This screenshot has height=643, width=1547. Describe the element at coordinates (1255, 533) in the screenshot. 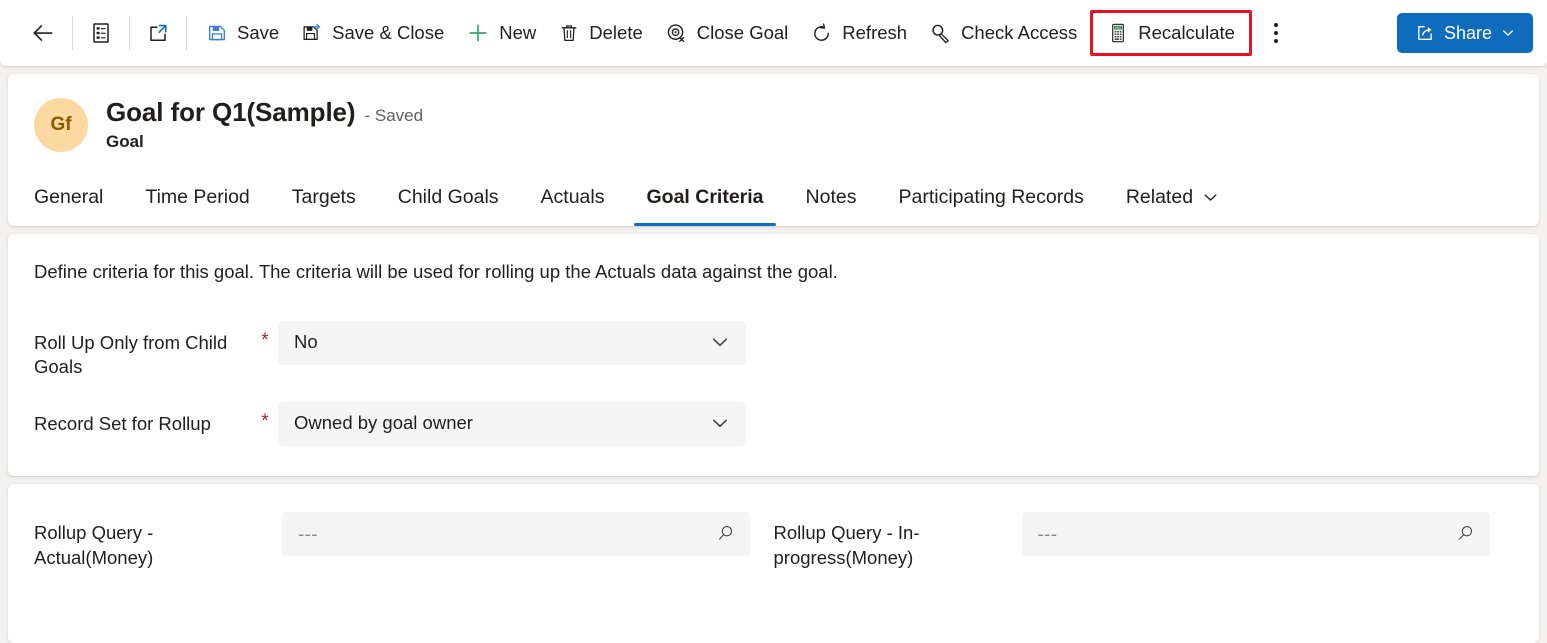

I see `rollup-query-in-progress-lookup: ---` at that location.